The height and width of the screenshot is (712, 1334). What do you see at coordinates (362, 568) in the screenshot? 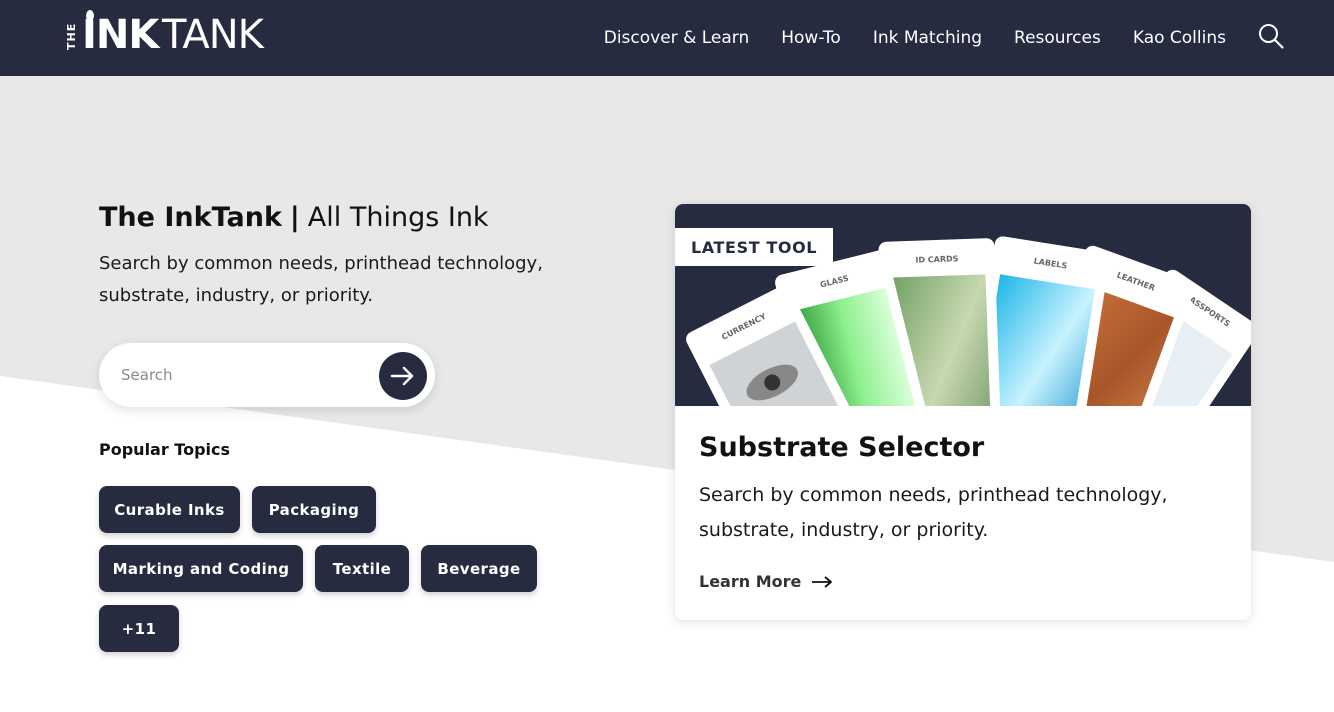
I see `topic-chip-textile: Textile` at bounding box center [362, 568].